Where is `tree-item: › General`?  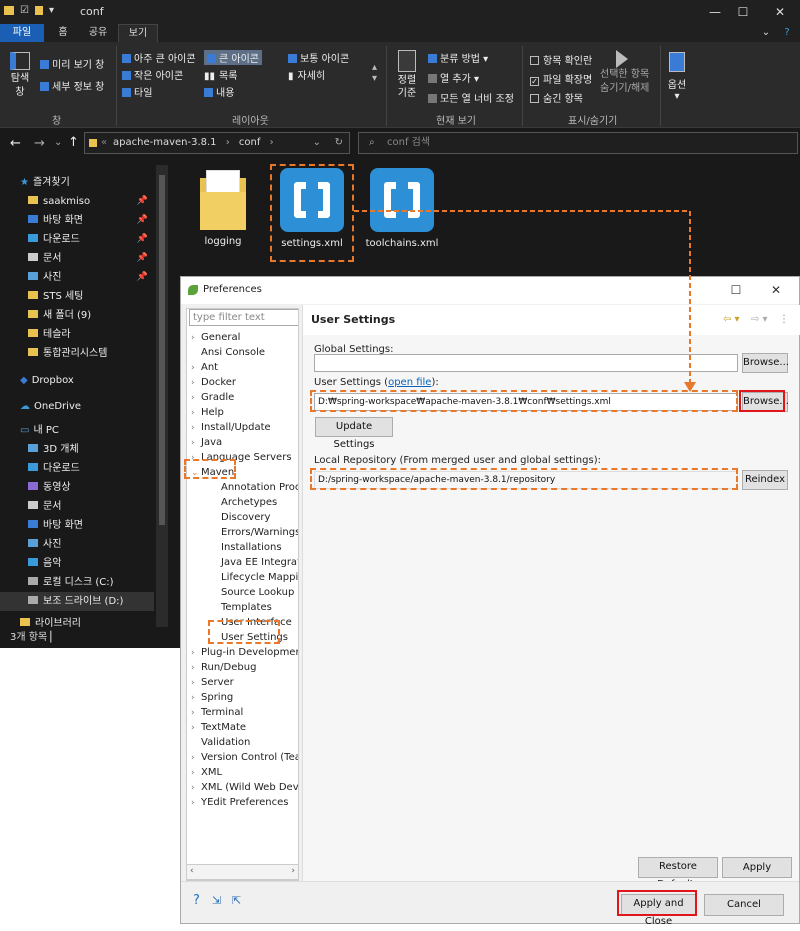
tree-item: › General is located at coordinates (215, 337).